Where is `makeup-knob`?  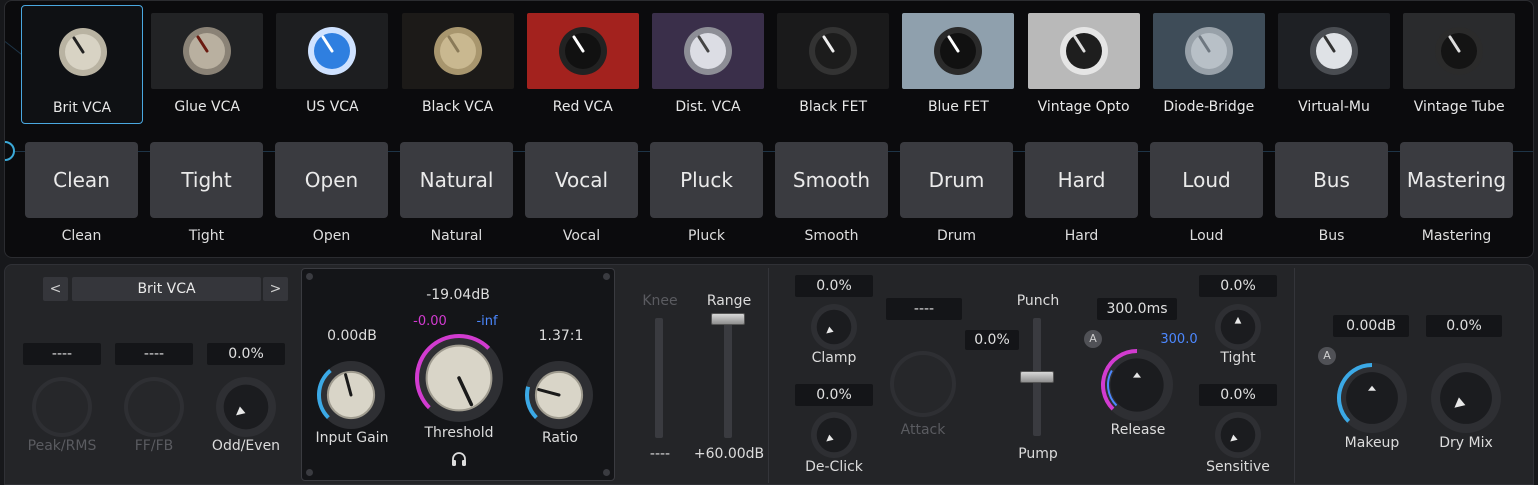
makeup-knob is located at coordinates (1372, 398).